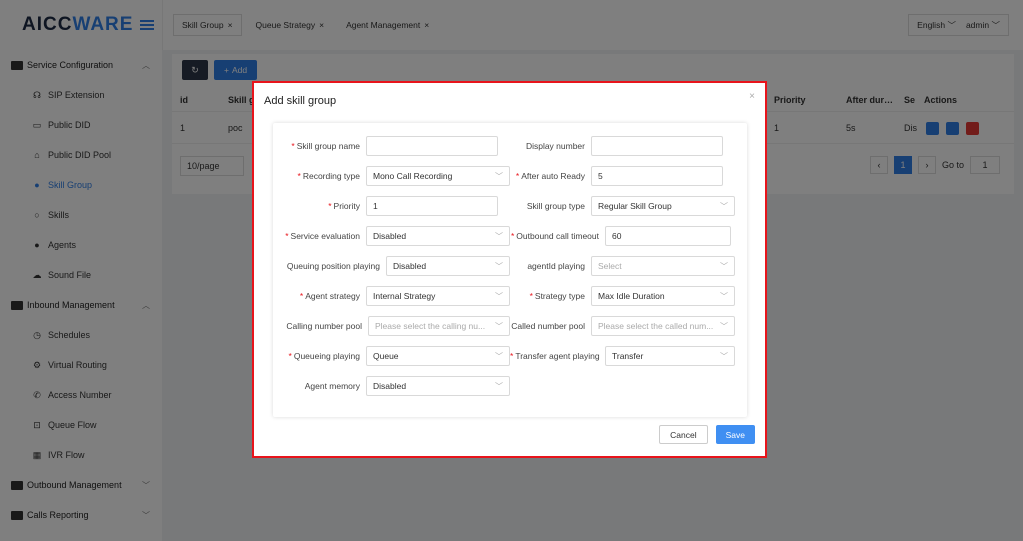 The width and height of the screenshot is (1023, 541). I want to click on field-queueing-playing: * Queueing playing Queue ﹀, so click(391, 356).